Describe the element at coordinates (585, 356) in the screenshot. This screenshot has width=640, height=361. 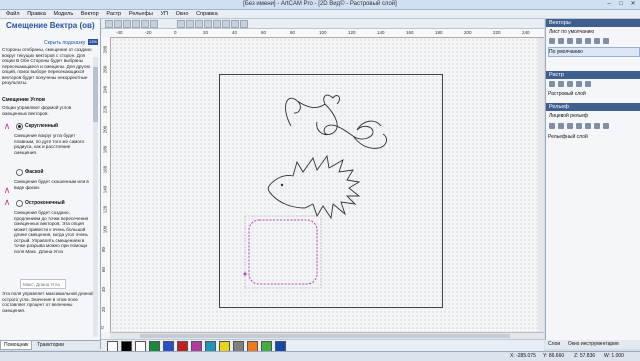
I see `status-z: Z: 57.836` at that location.